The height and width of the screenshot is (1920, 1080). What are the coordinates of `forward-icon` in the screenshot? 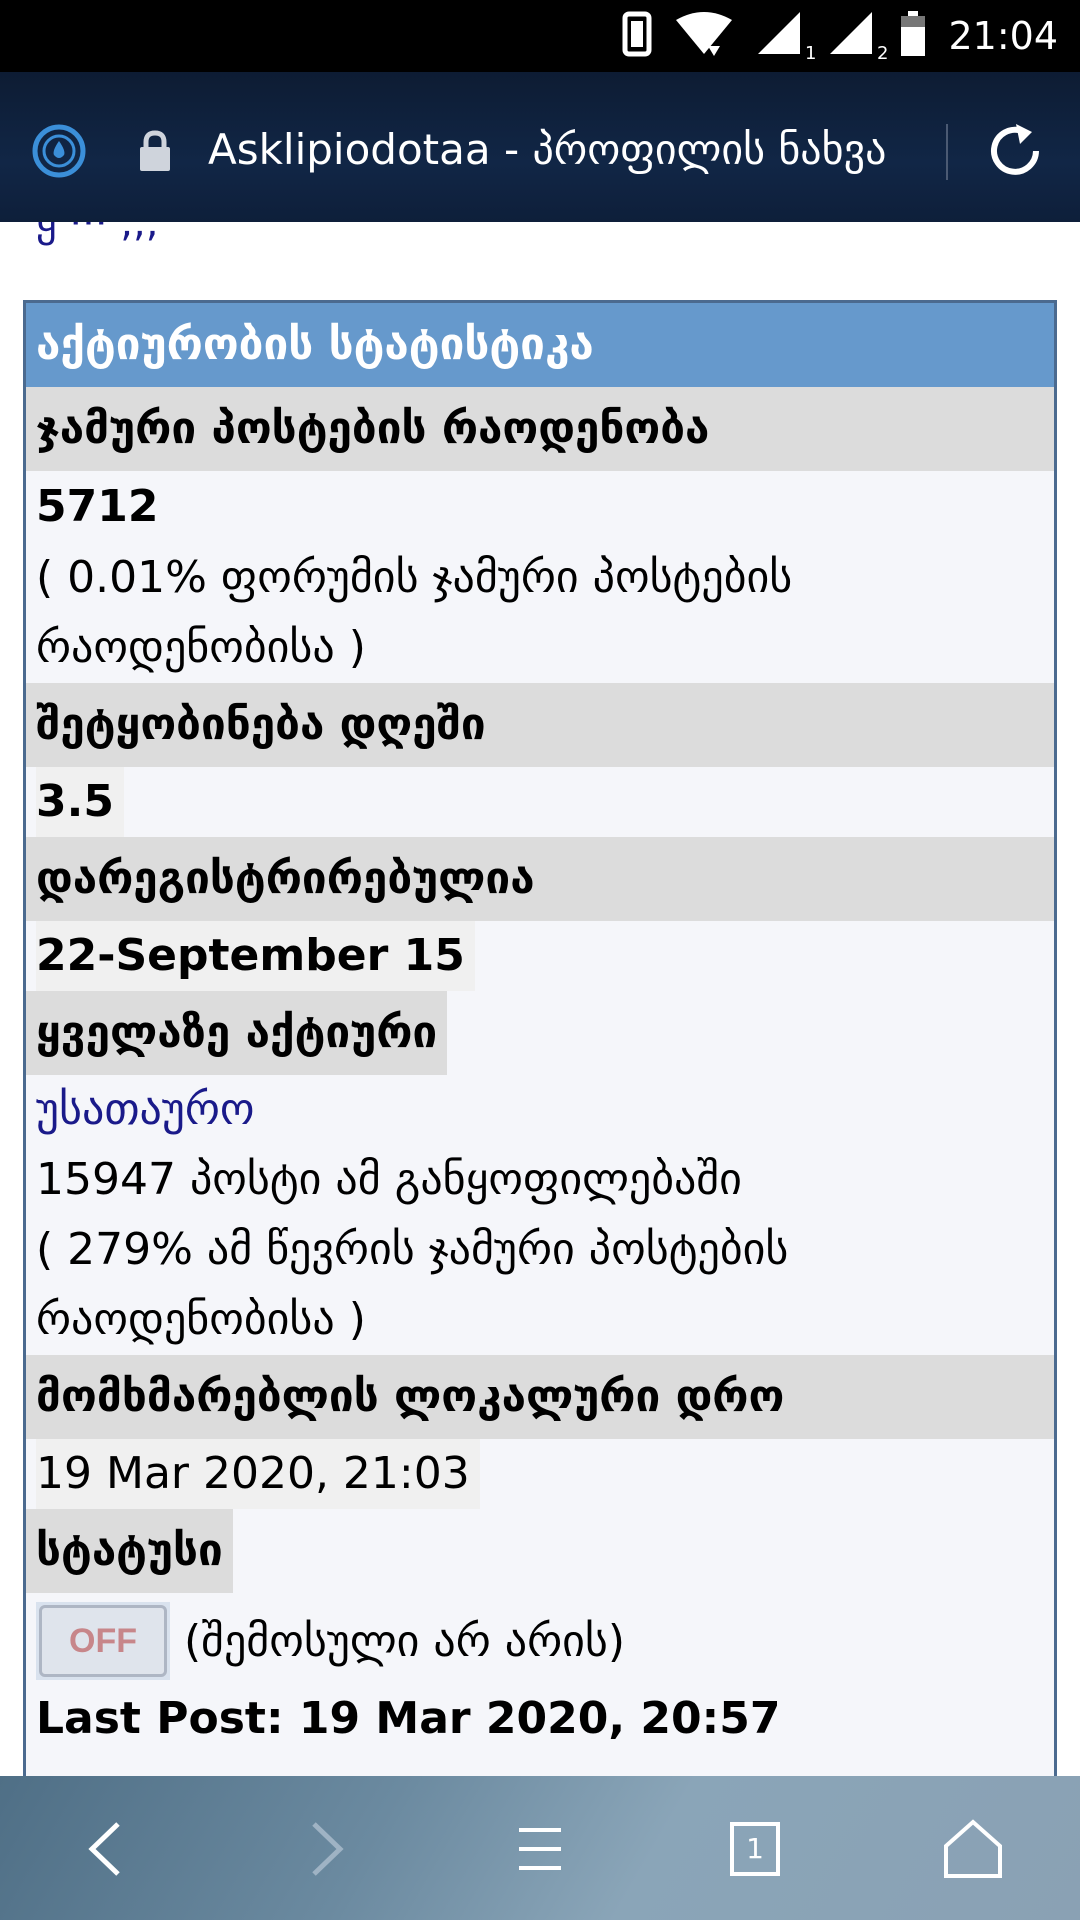 It's located at (325, 1849).